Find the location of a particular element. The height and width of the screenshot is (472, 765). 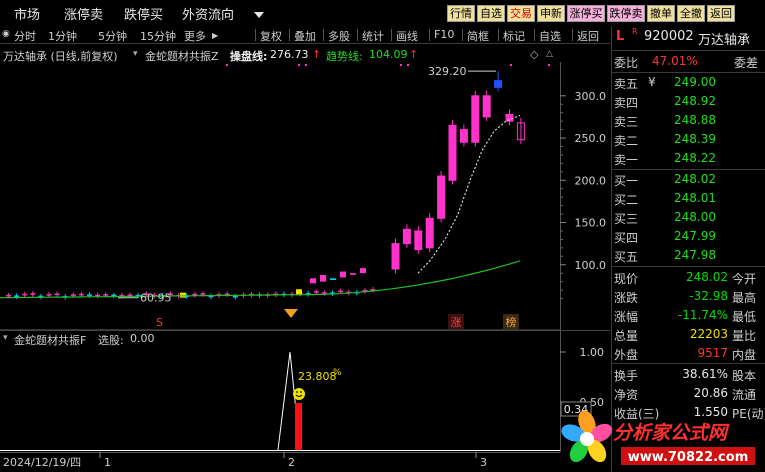

sub-y-tick-label: 1.00 is located at coordinates (592, 352).